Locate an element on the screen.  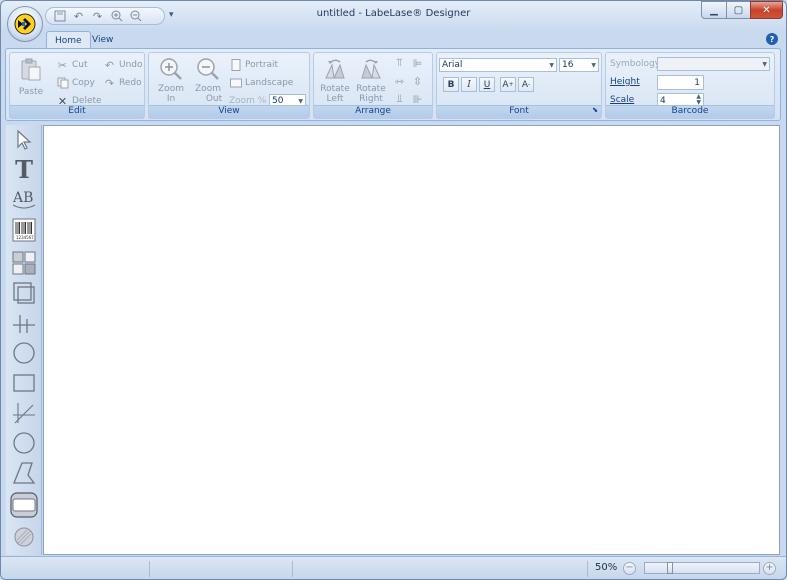
align-top-icon: ⫪ is located at coordinates (399, 62).